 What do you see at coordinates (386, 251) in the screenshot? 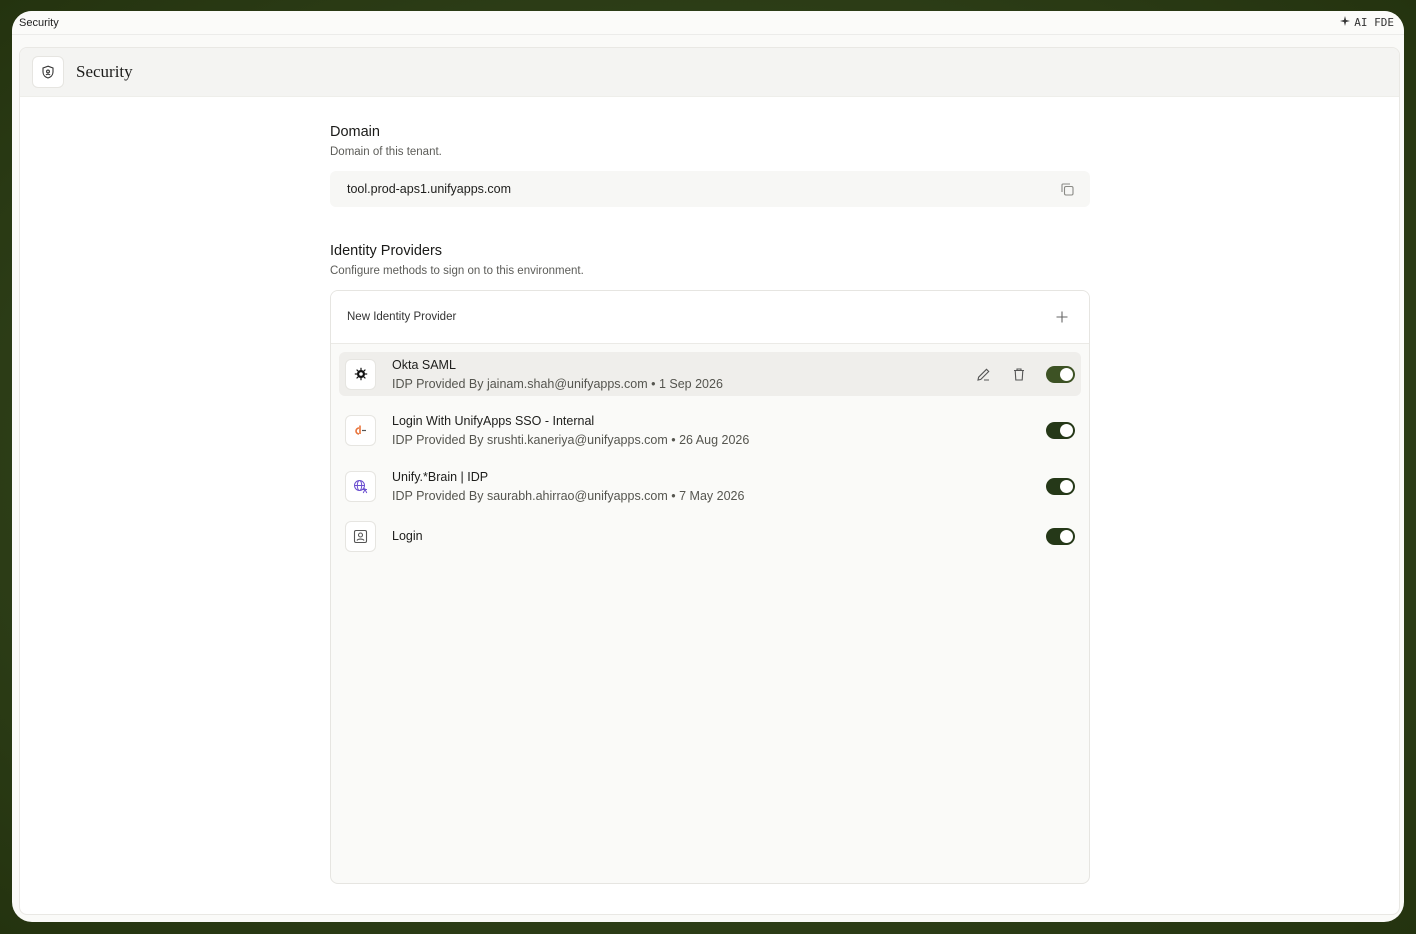
I see `identity-providers-title: Identity Providers` at bounding box center [386, 251].